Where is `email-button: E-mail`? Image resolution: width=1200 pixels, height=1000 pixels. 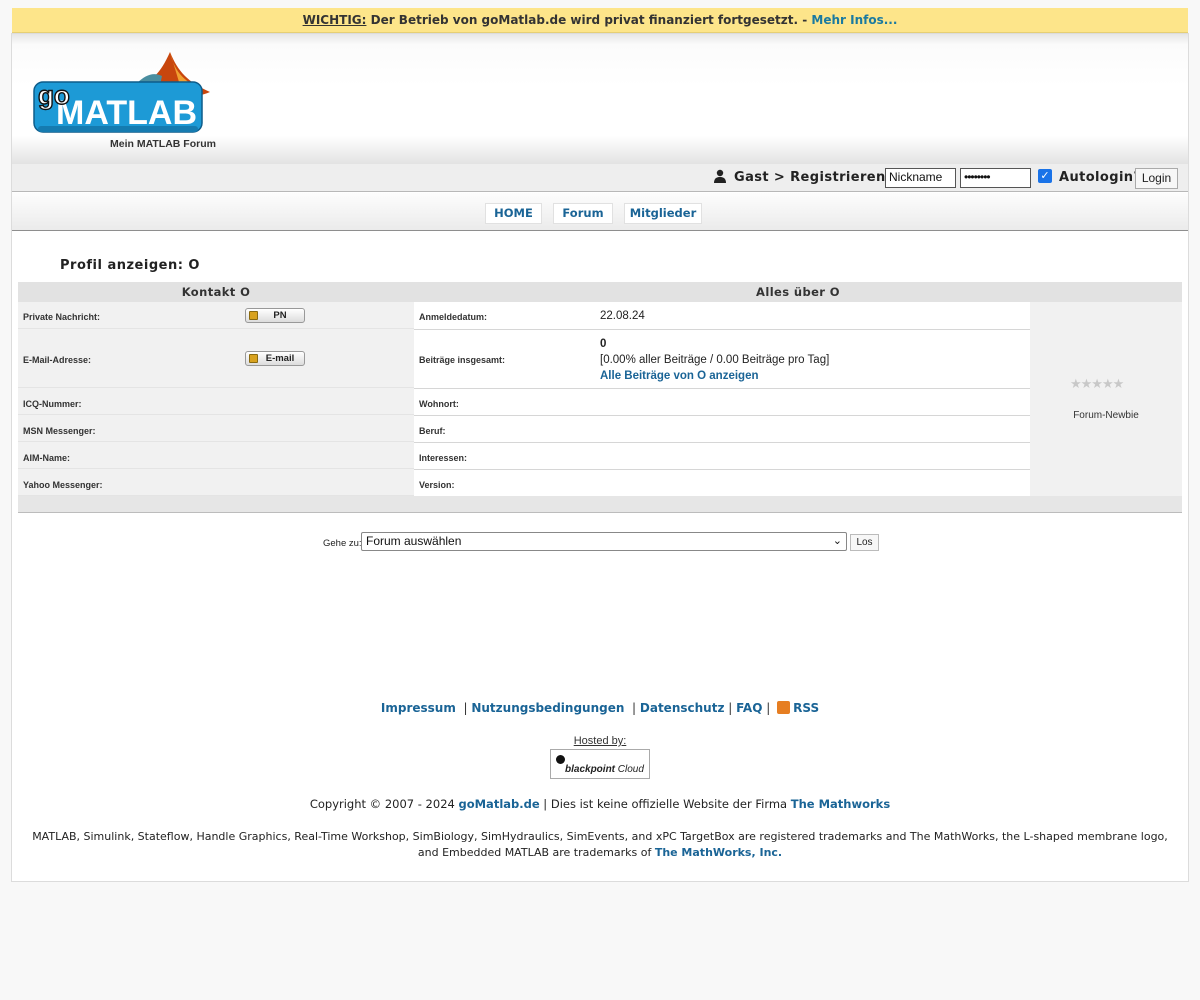
email-button: E-mail is located at coordinates (275, 358).